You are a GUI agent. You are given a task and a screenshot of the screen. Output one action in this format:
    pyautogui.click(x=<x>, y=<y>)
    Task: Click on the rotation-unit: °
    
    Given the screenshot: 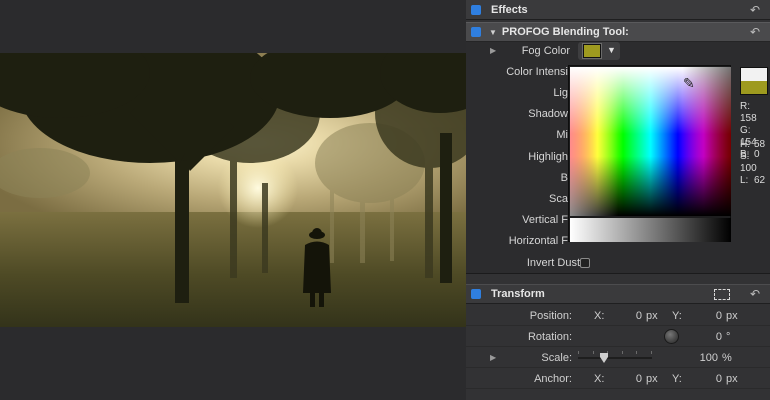 What is the action you would take?
    pyautogui.click(x=728, y=337)
    